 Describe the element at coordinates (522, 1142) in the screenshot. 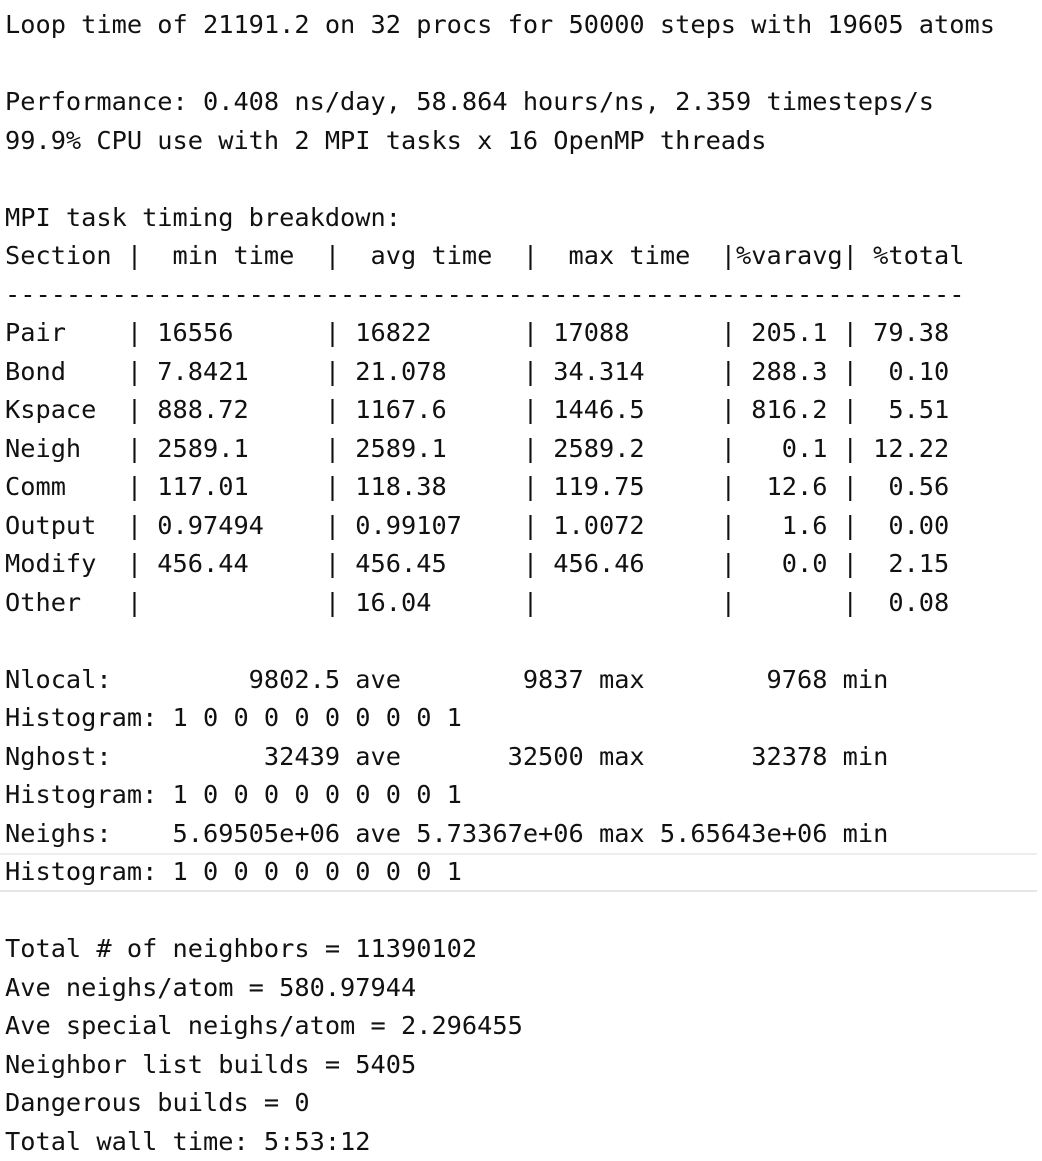

I see `total-wall-time-line: Total wall time: 5:53:12` at that location.